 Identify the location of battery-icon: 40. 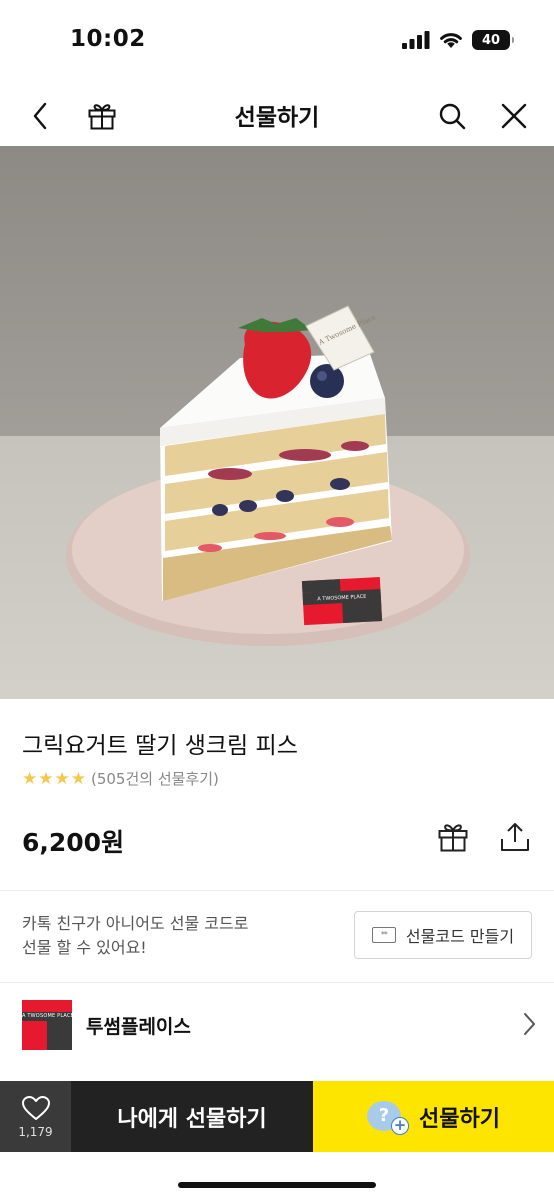
(493, 40).